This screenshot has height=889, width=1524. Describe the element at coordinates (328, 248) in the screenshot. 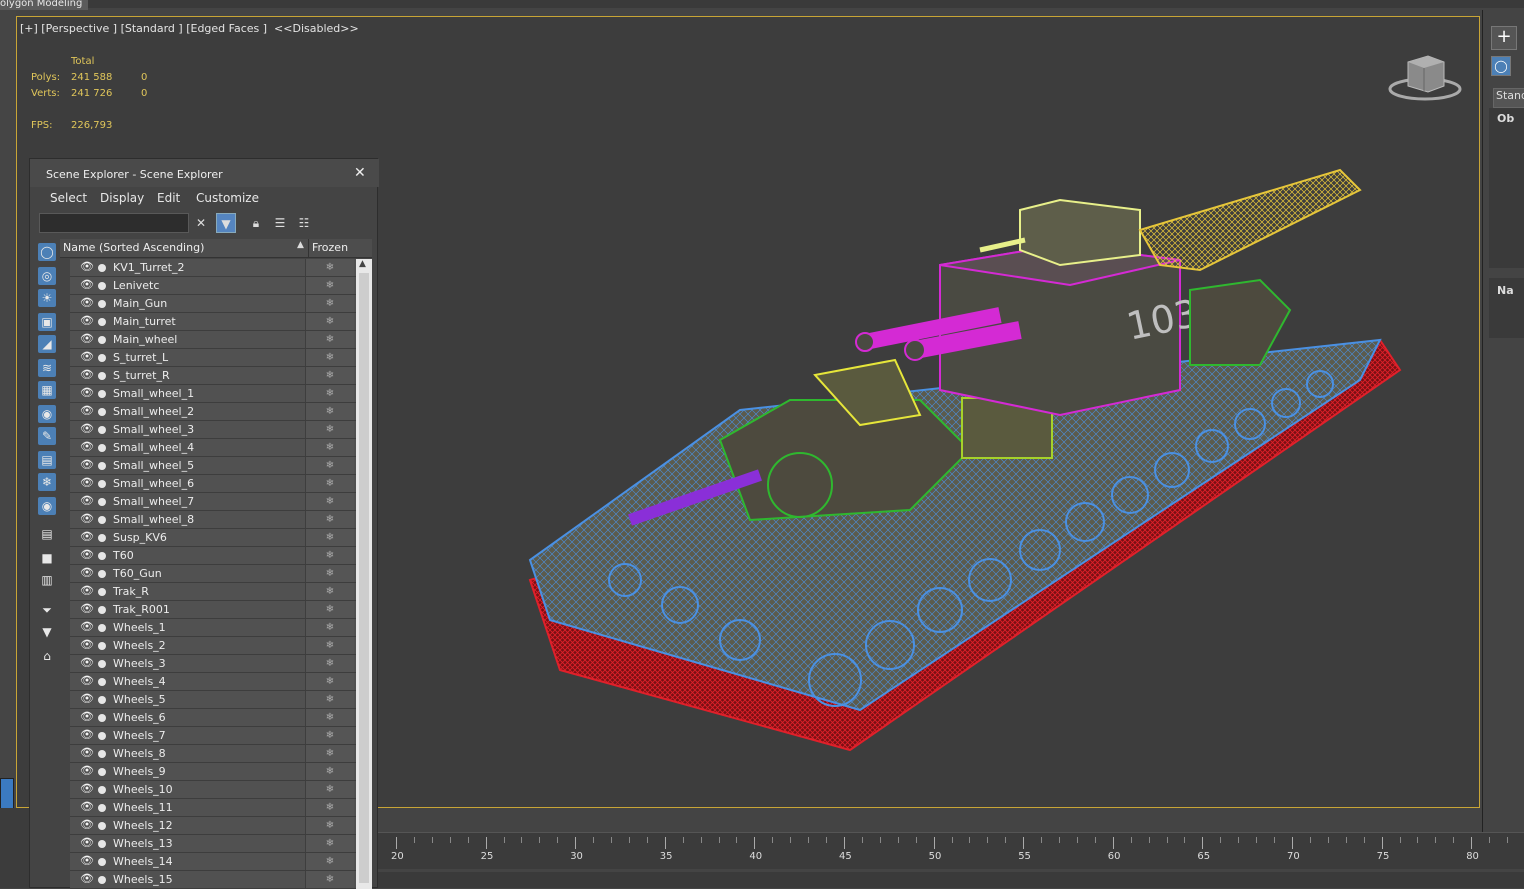

I see `column-frozen-header: Frozen` at that location.